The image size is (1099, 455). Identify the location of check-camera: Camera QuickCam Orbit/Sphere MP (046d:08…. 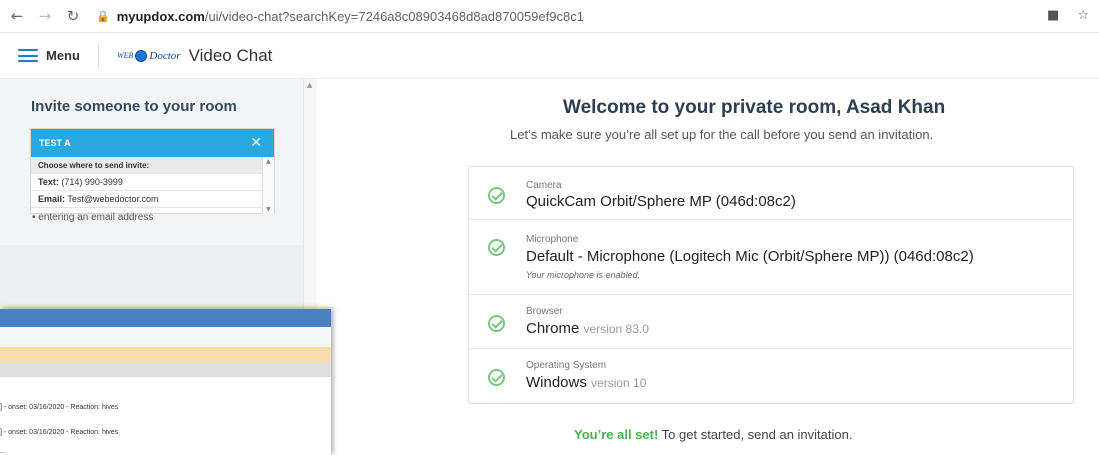
(771, 193).